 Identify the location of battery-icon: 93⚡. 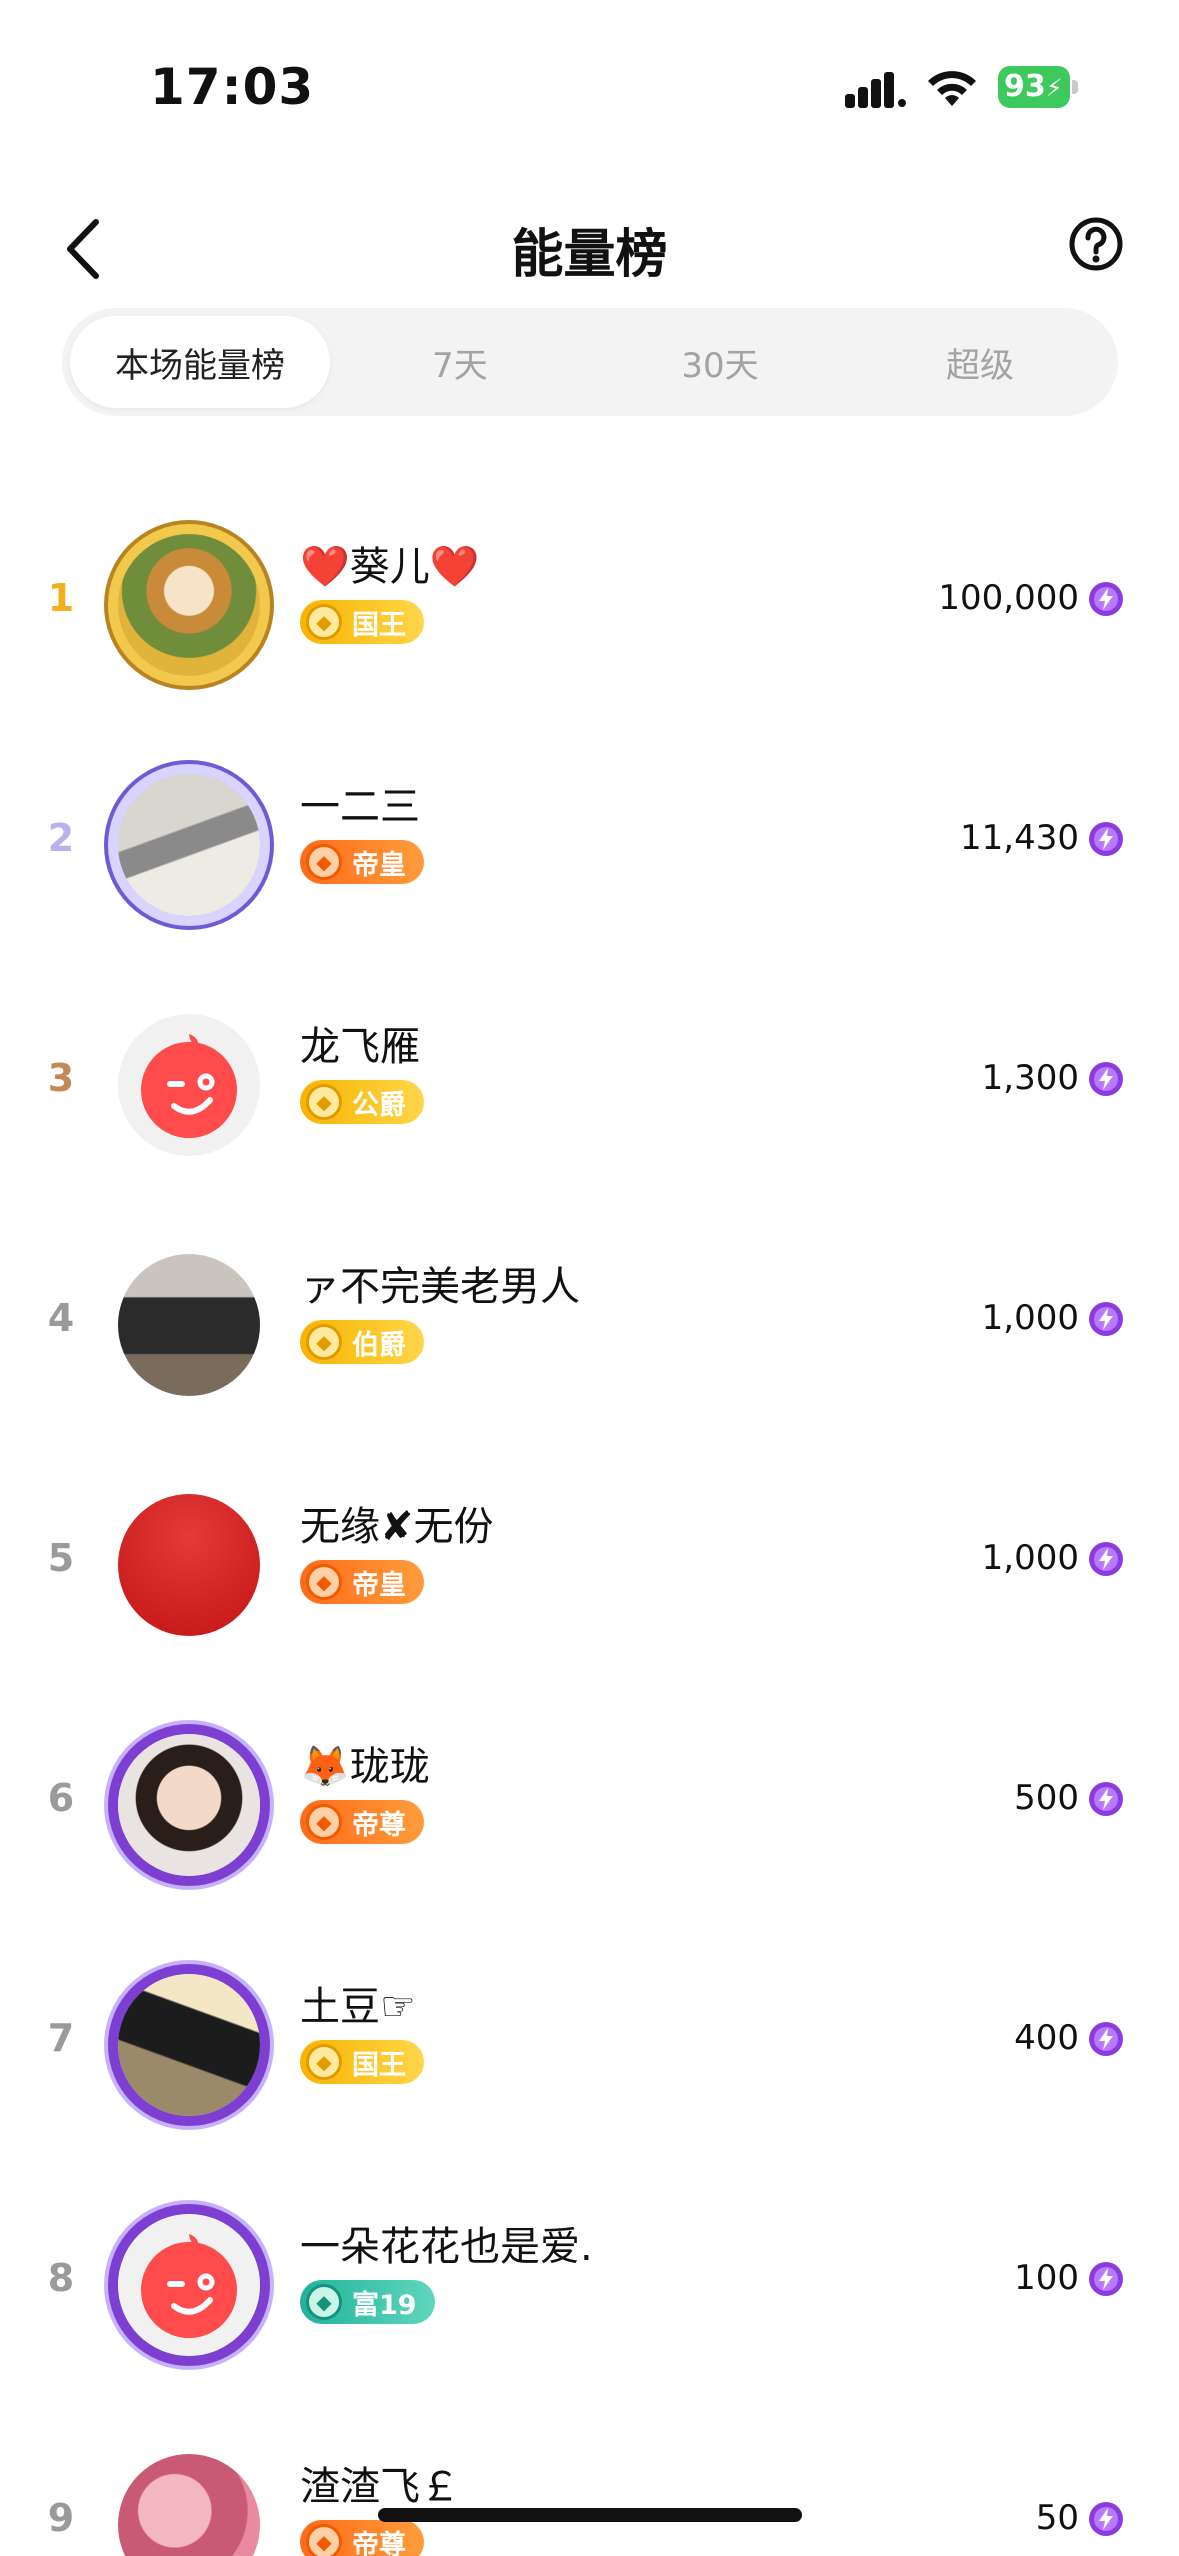
(1038, 87).